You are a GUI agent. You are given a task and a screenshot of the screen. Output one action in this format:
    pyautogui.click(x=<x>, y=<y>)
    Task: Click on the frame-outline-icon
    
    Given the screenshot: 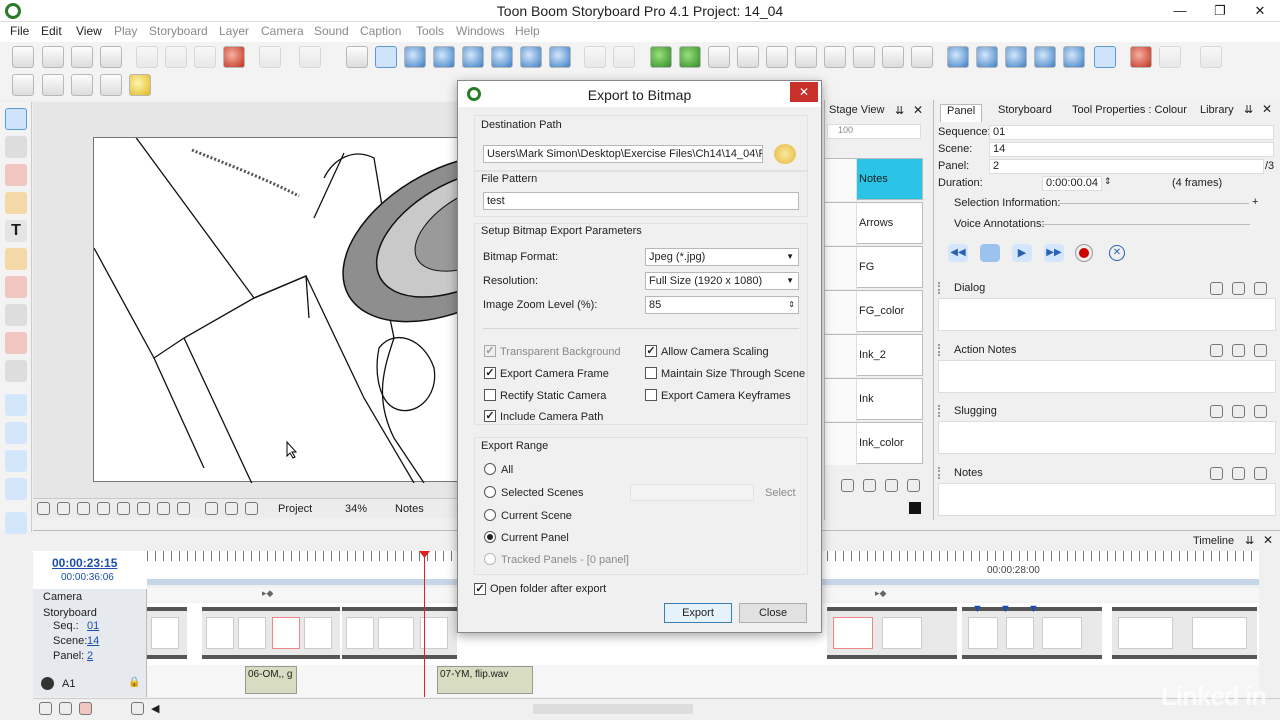 What is the action you would take?
    pyautogui.click(x=123, y=508)
    